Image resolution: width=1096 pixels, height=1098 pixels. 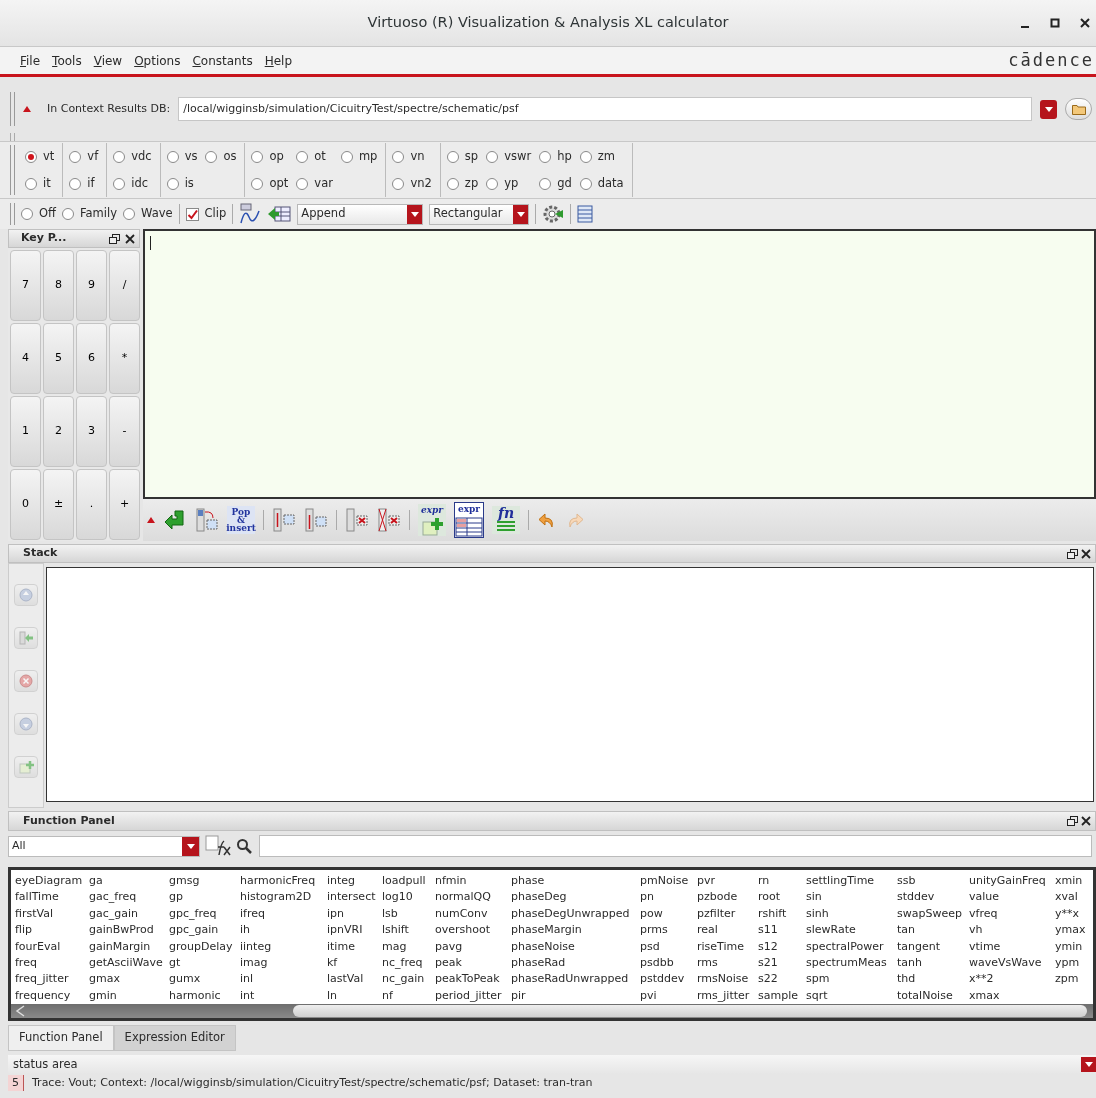 What do you see at coordinates (782, 979) in the screenshot?
I see `function-item: s22` at bounding box center [782, 979].